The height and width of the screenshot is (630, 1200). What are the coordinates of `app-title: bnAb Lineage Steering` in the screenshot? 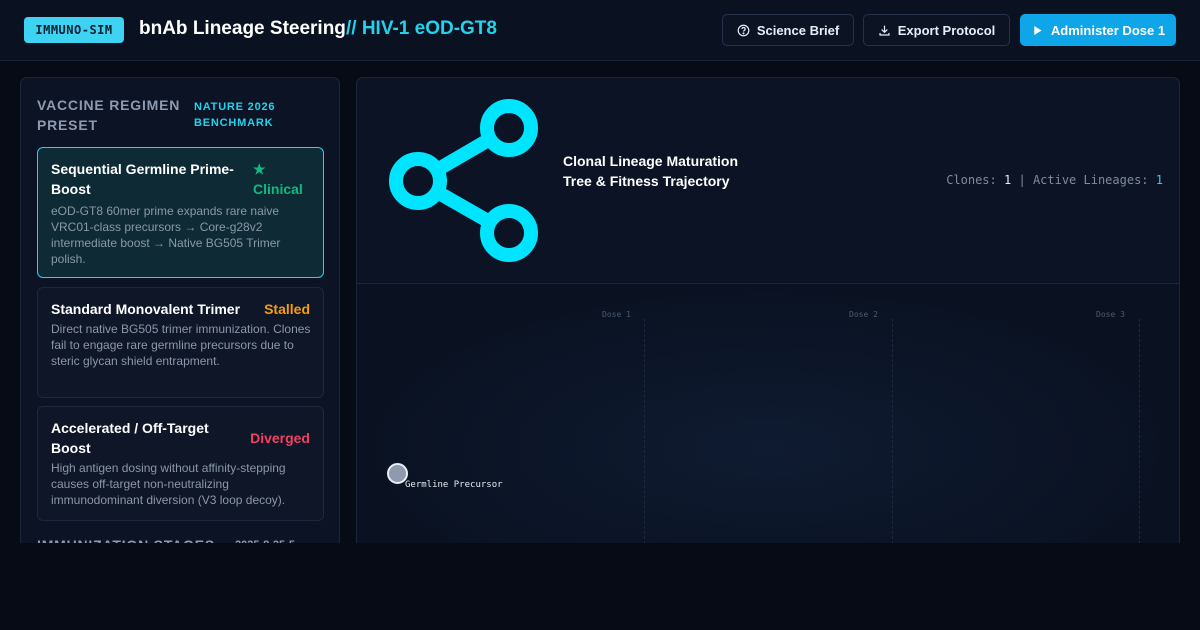 It's located at (242, 28).